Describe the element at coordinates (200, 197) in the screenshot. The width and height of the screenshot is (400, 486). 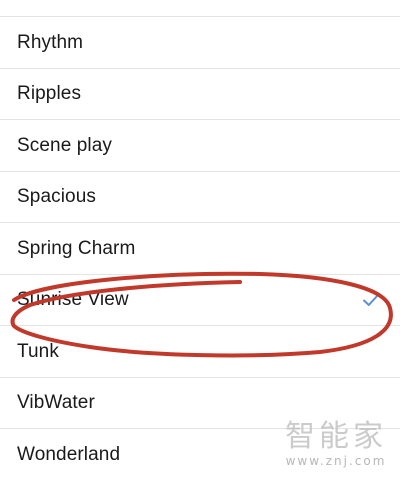
I see `list-item-spacious: Spacious` at that location.